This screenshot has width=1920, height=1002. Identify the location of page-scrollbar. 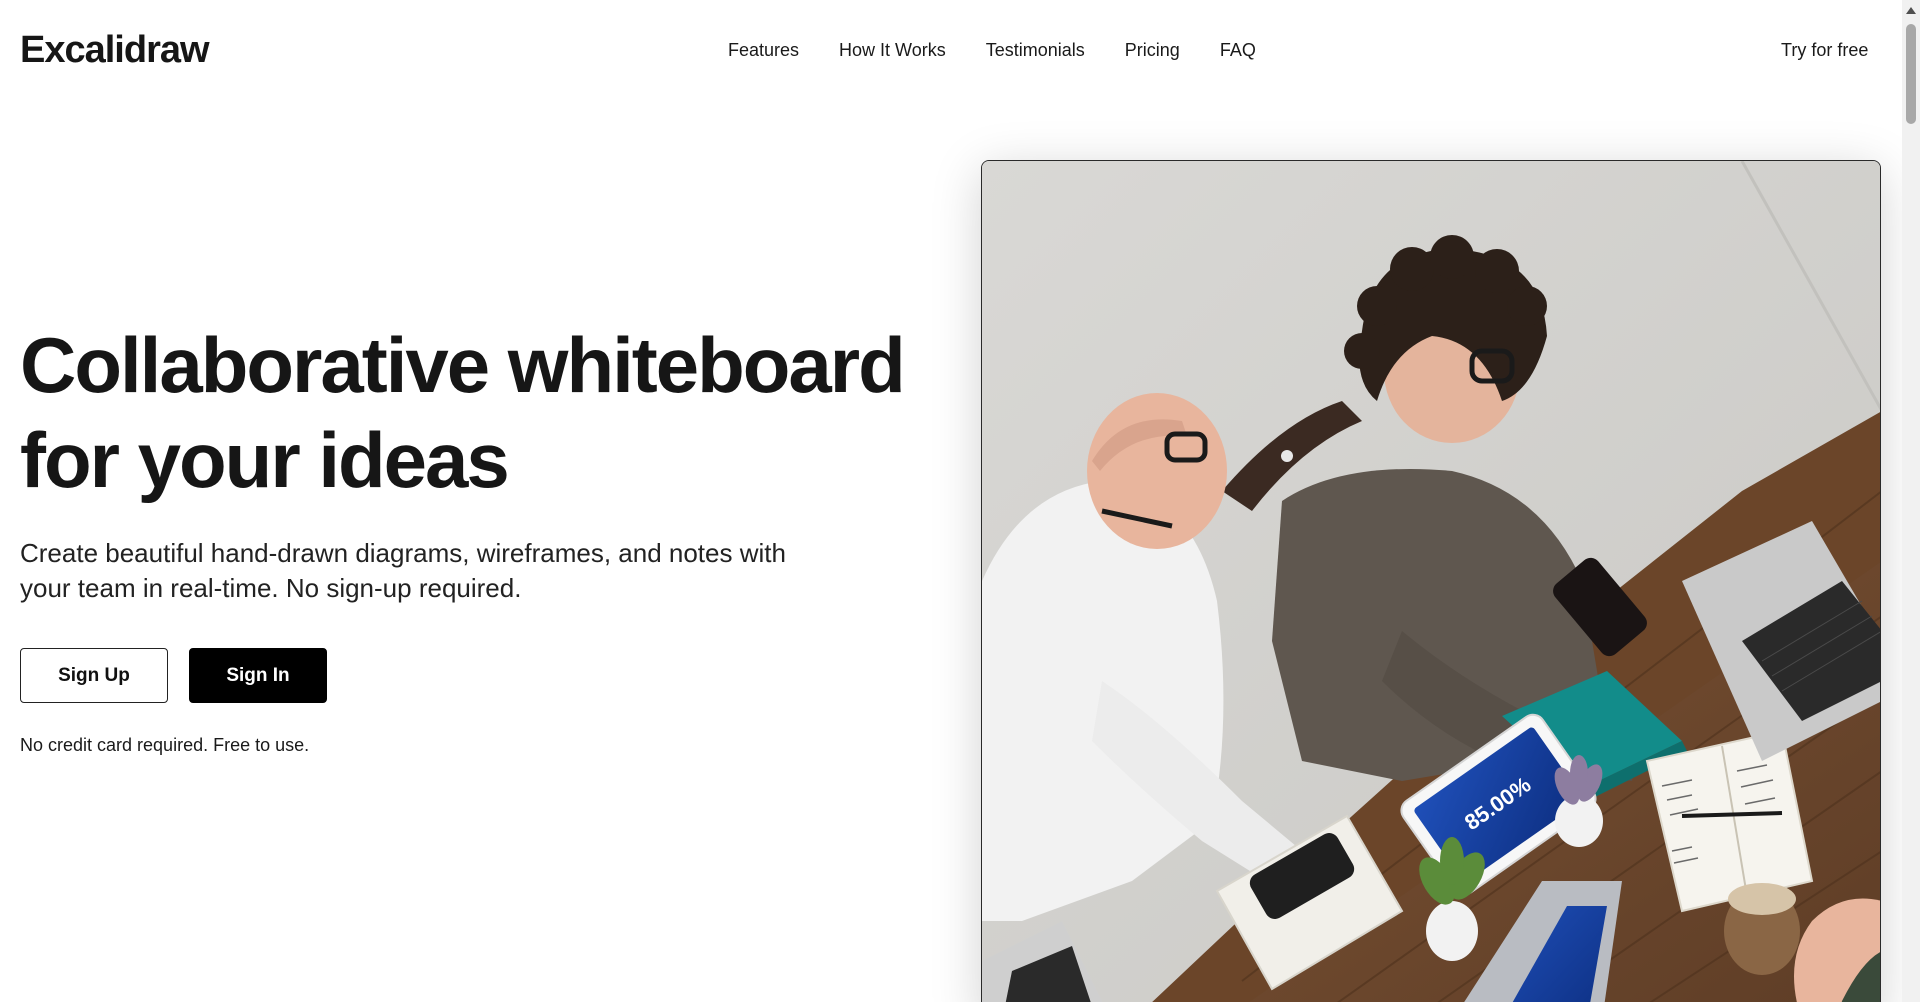
(1911, 501).